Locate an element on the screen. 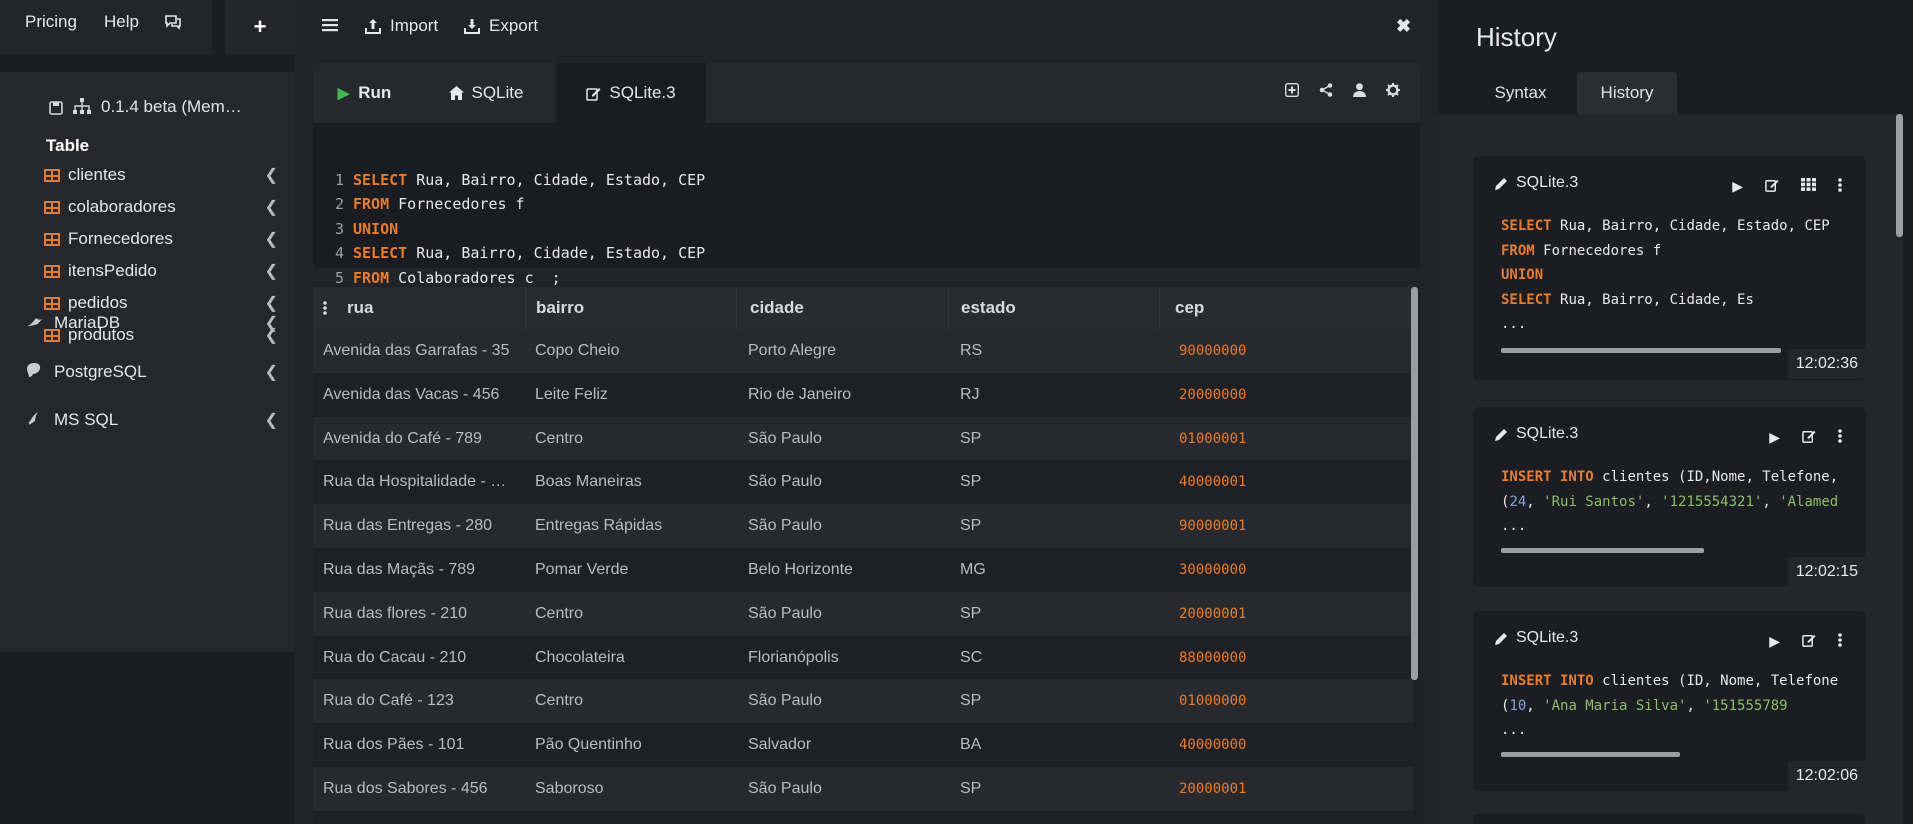 This screenshot has width=1913, height=824. cell-cep: 30000000 is located at coordinates (1279, 570).